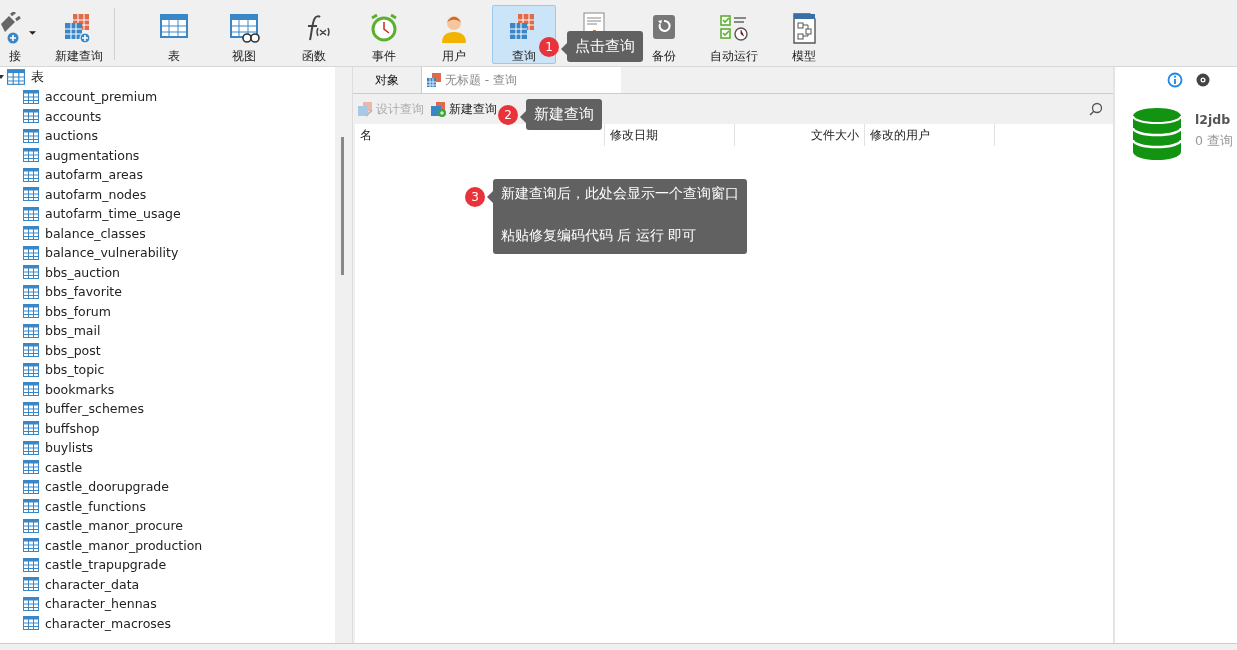 Image resolution: width=1237 pixels, height=650 pixels. Describe the element at coordinates (564, 114) in the screenshot. I see `tooltip-text: 新建查询` at that location.